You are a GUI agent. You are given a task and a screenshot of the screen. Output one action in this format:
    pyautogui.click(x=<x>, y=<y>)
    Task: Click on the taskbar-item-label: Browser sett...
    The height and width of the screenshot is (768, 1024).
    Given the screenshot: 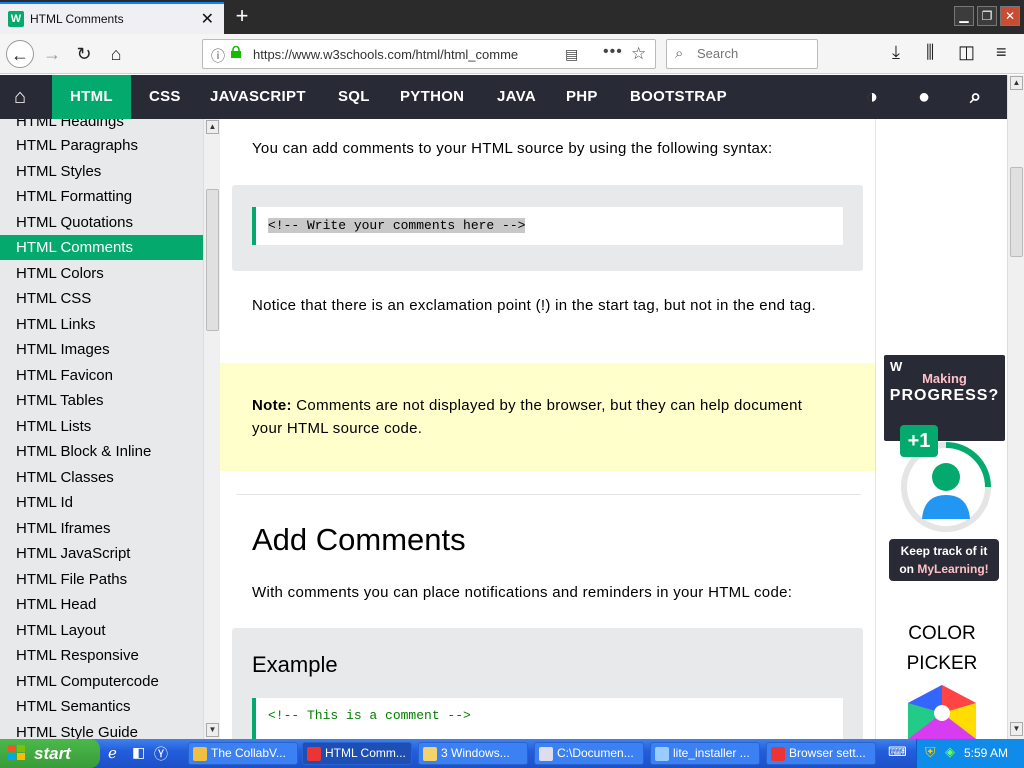 What is the action you would take?
    pyautogui.click(x=827, y=753)
    